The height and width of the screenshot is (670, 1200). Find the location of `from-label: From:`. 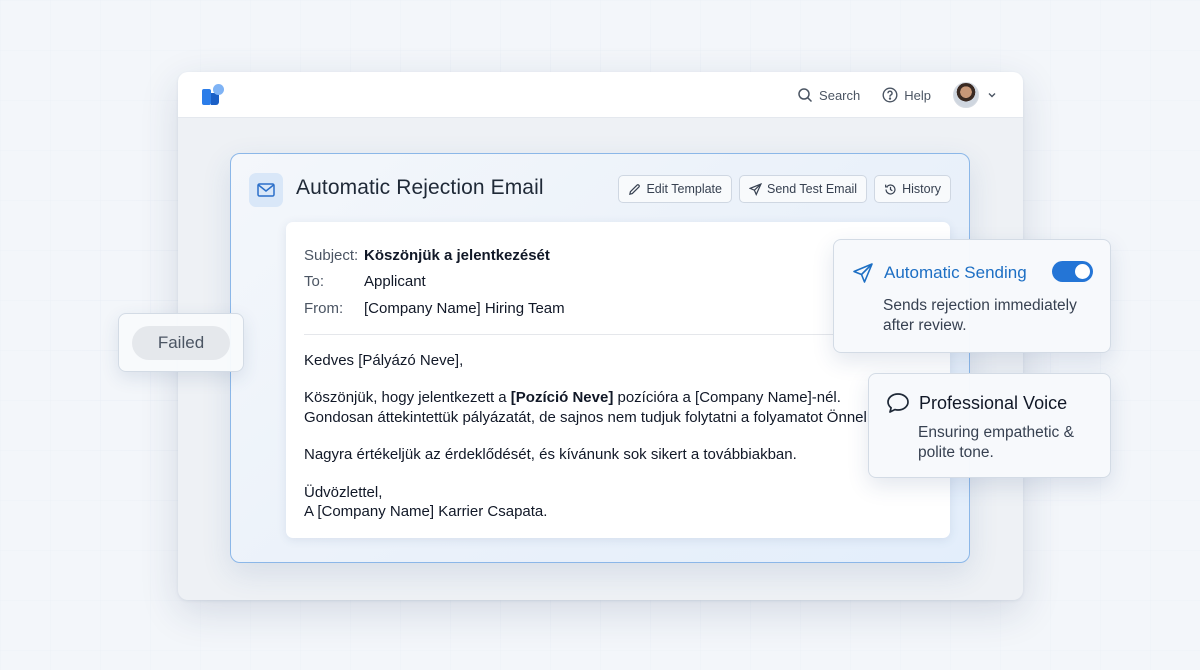

from-label: From: is located at coordinates (324, 308).